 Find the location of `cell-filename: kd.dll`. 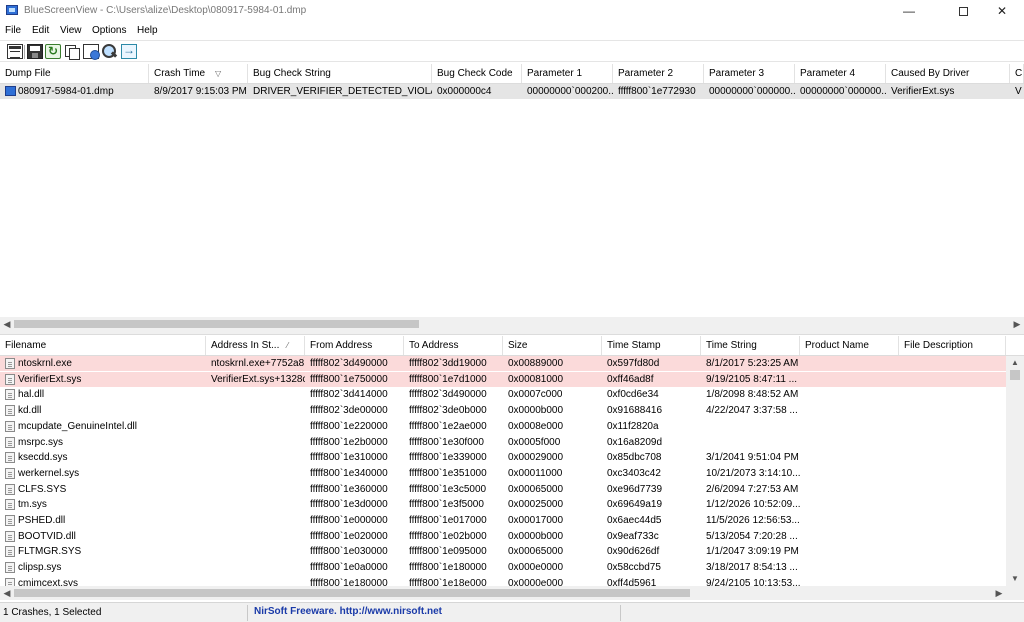

cell-filename: kd.dll is located at coordinates (30, 411).